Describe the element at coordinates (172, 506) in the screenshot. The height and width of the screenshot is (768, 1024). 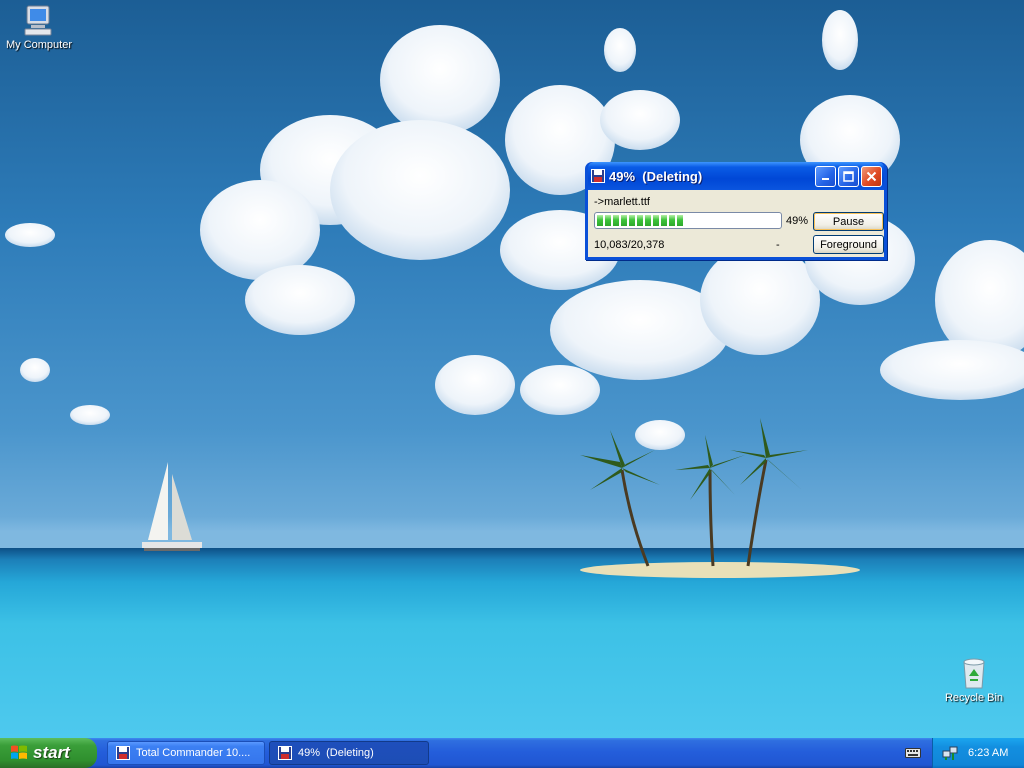
I see `sailboat` at that location.